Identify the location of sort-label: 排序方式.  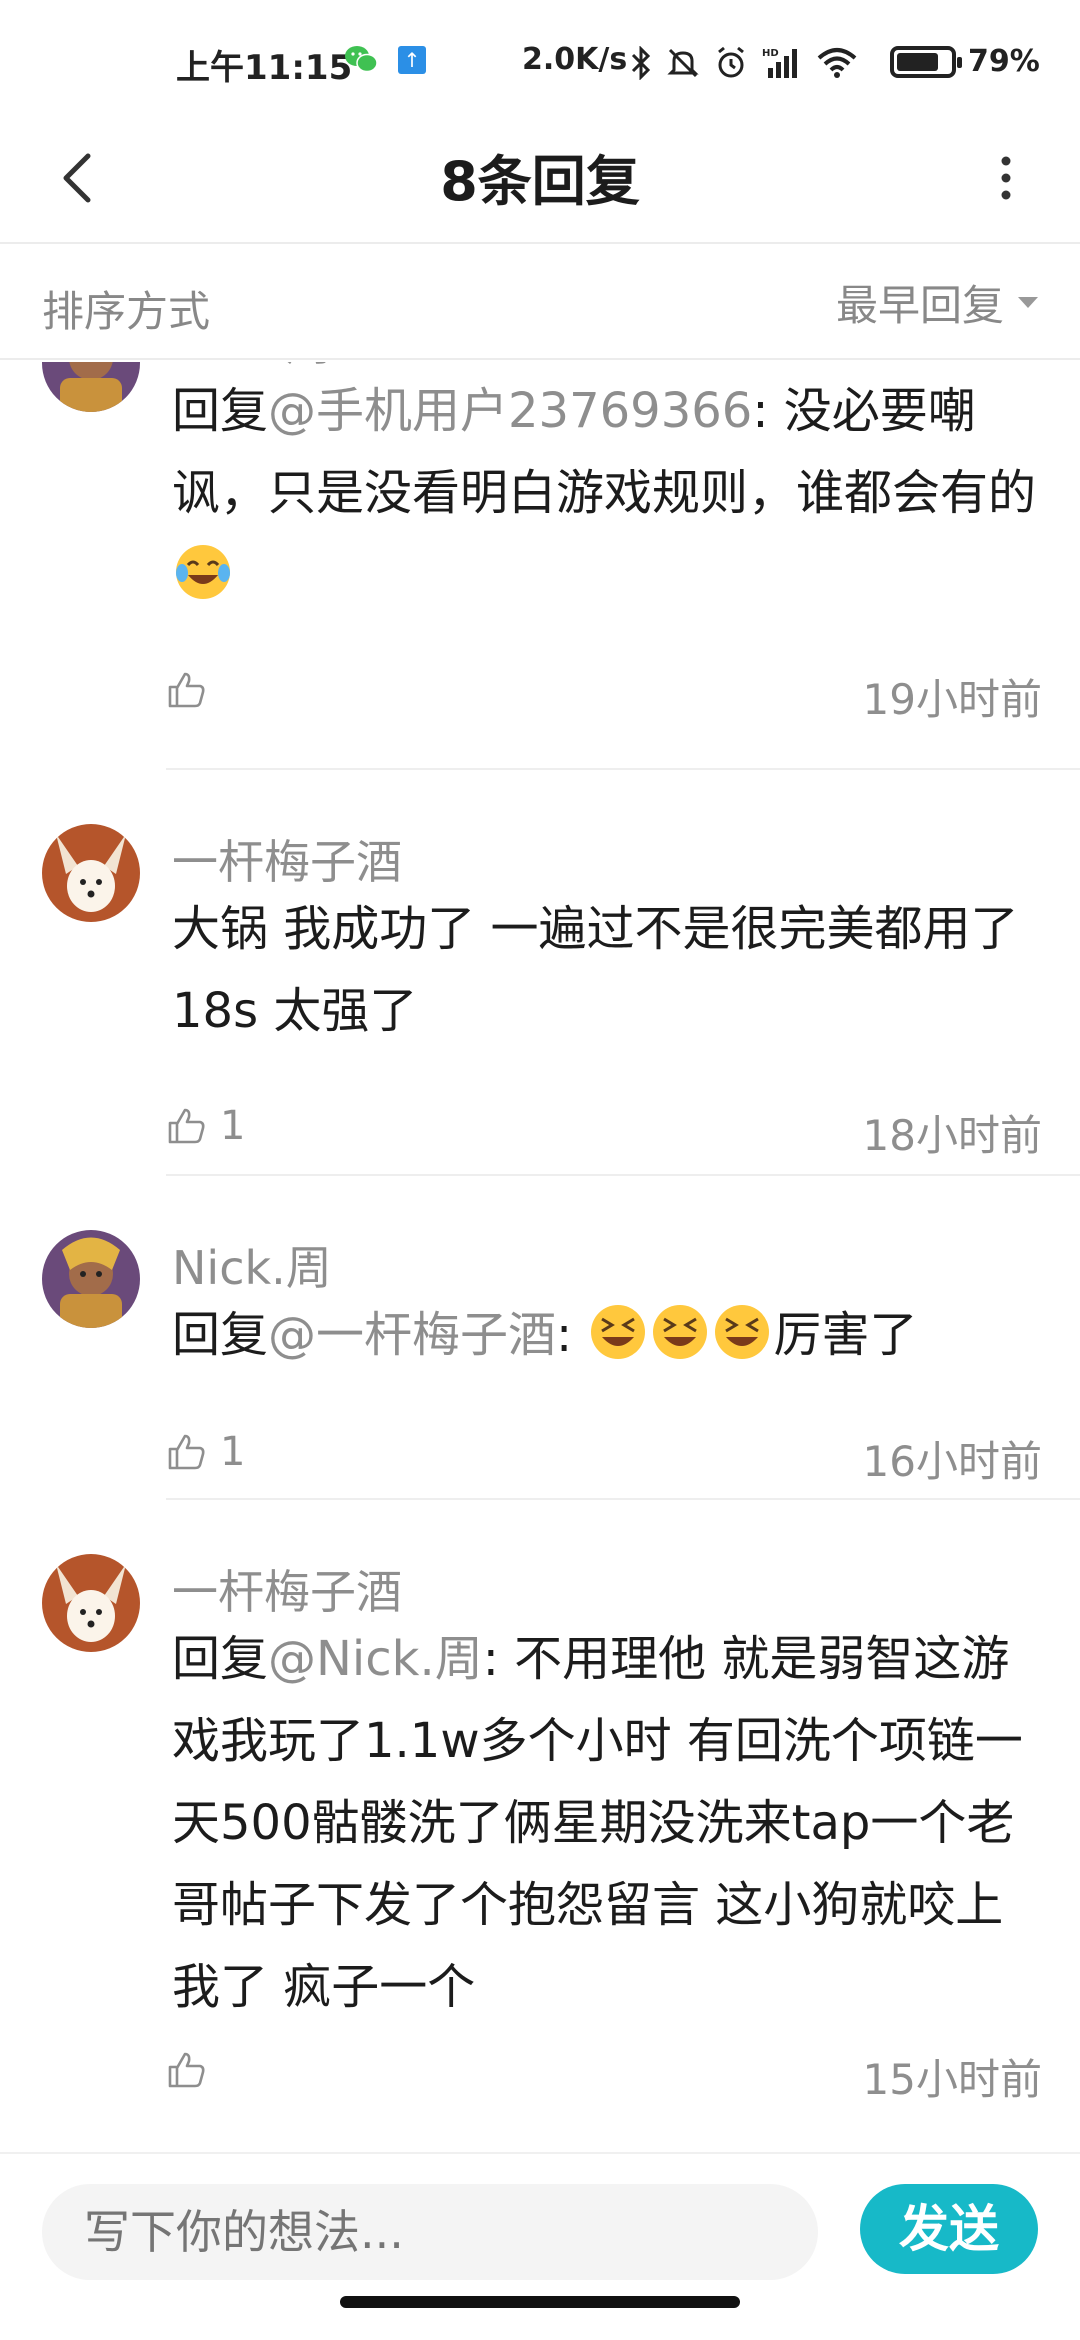
(126, 311).